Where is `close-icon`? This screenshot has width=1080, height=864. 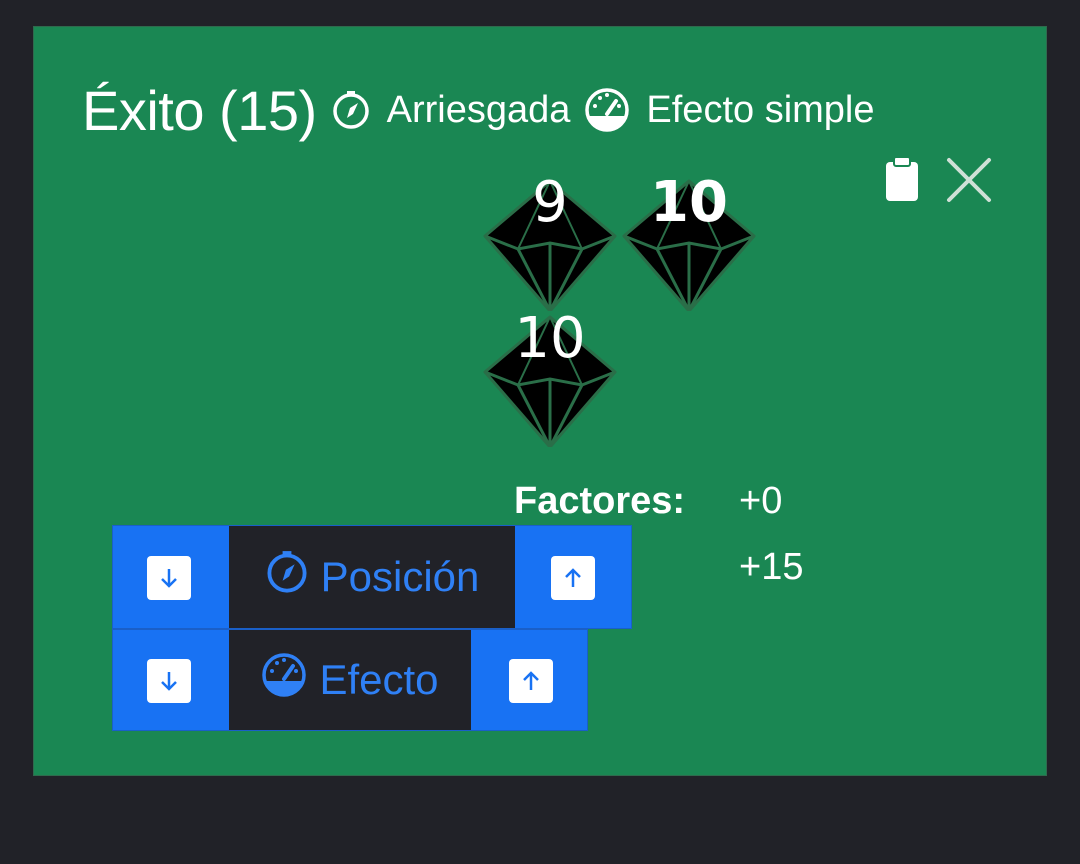
close-icon is located at coordinates (969, 182).